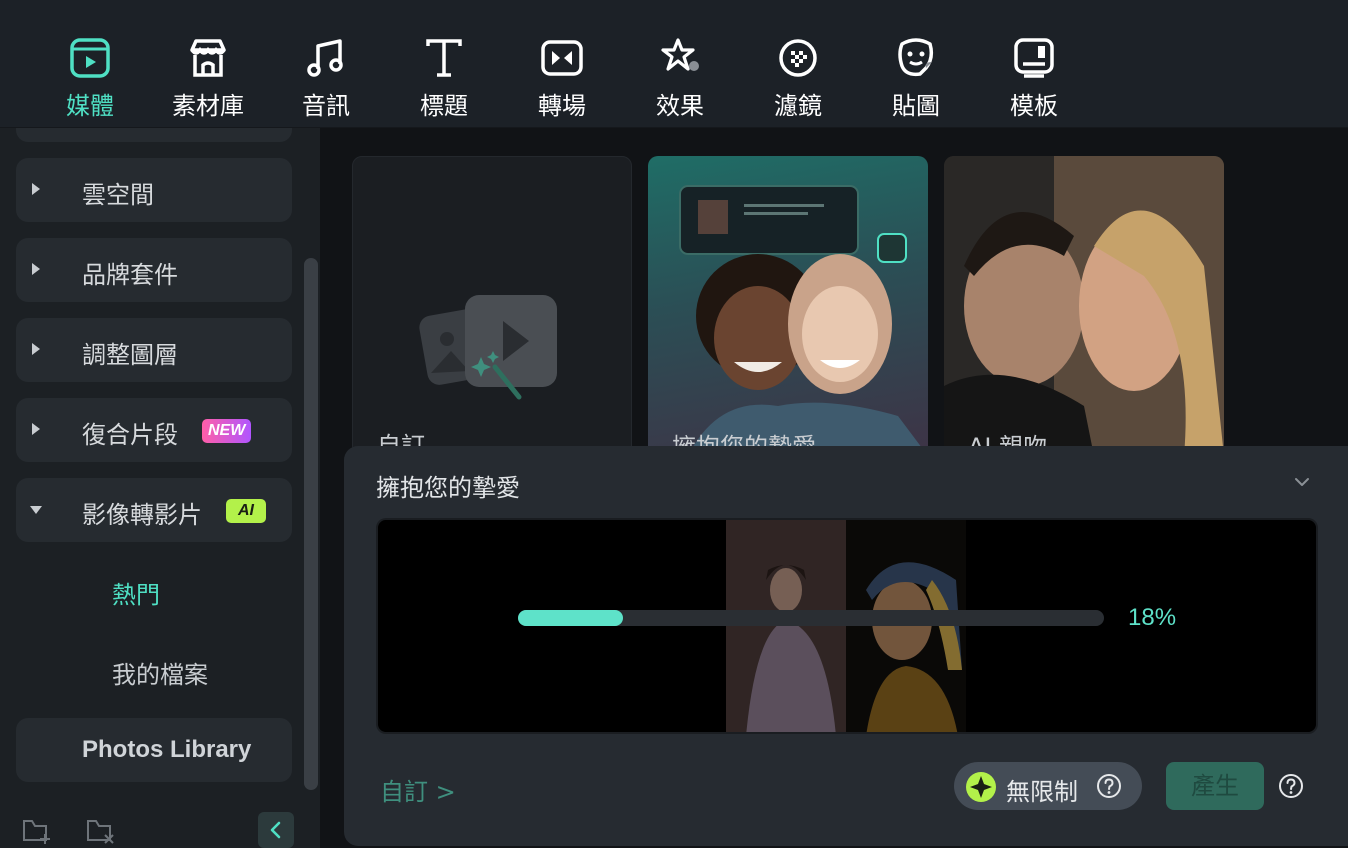 Image resolution: width=1348 pixels, height=848 pixels. I want to click on tab-templates: 模板, so click(1034, 78).